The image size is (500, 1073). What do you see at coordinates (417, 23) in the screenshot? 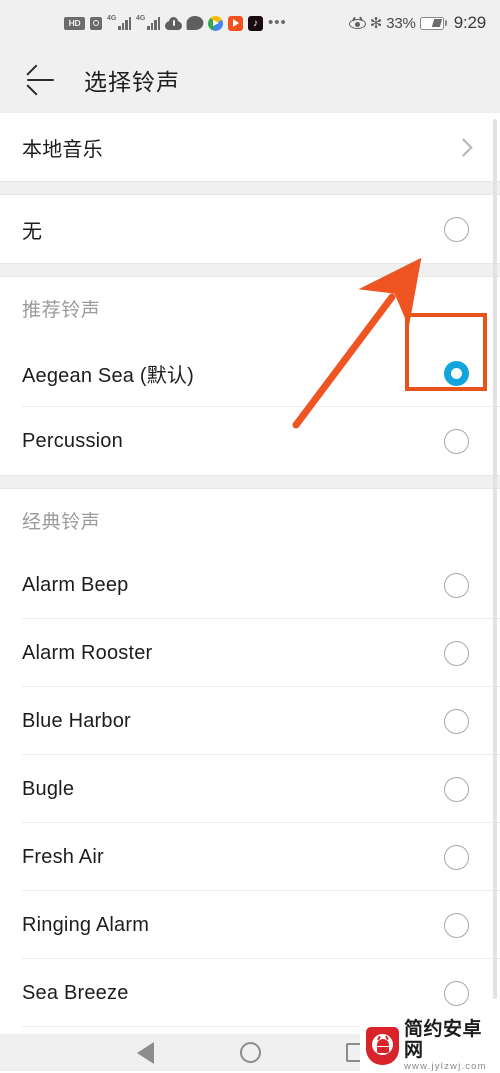
I see `status-bar-right-icons: ✻ 33% 9:29` at bounding box center [417, 23].